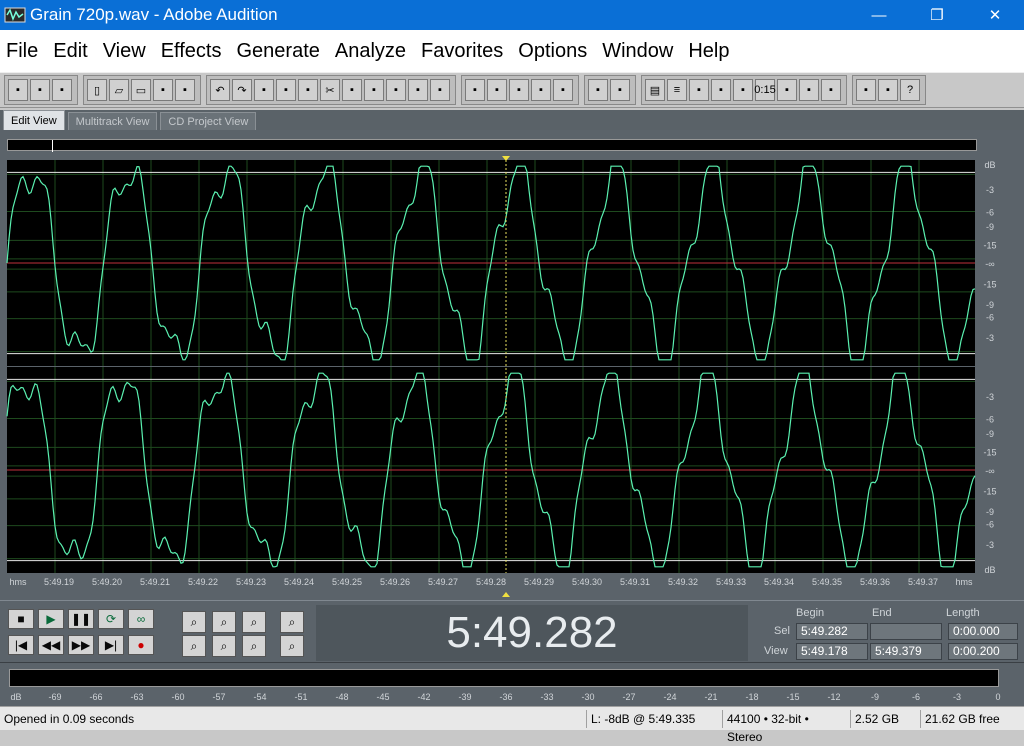 Image resolution: width=1024 pixels, height=746 pixels. I want to click on list-icon: ≡, so click(677, 90).